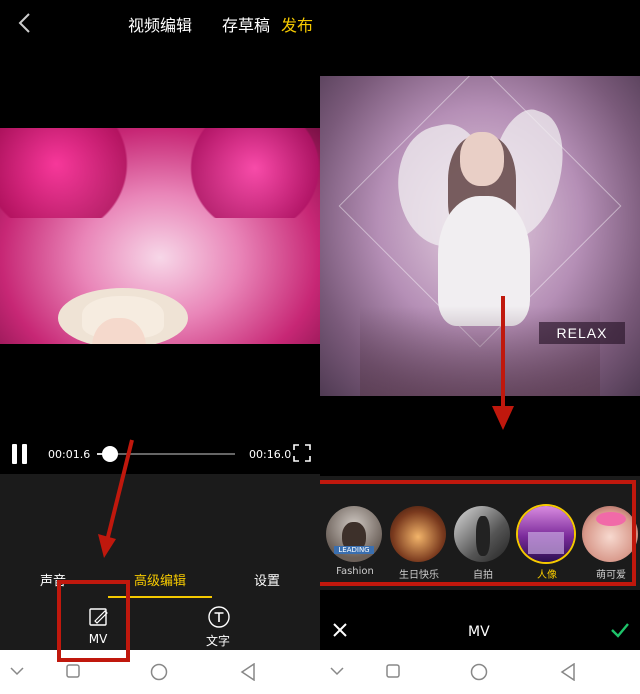 This screenshot has height=694, width=640. What do you see at coordinates (620, 630) in the screenshot?
I see `confirm-check-icon` at bounding box center [620, 630].